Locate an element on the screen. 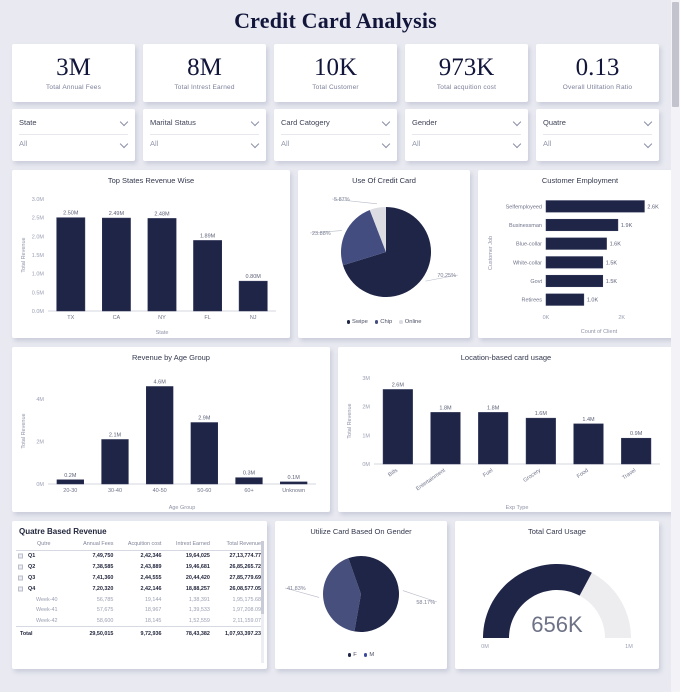 Image resolution: width=680 pixels, height=692 pixels. kpi-card-total-annual-fees: 3M Total Annual Fees is located at coordinates (73, 73).